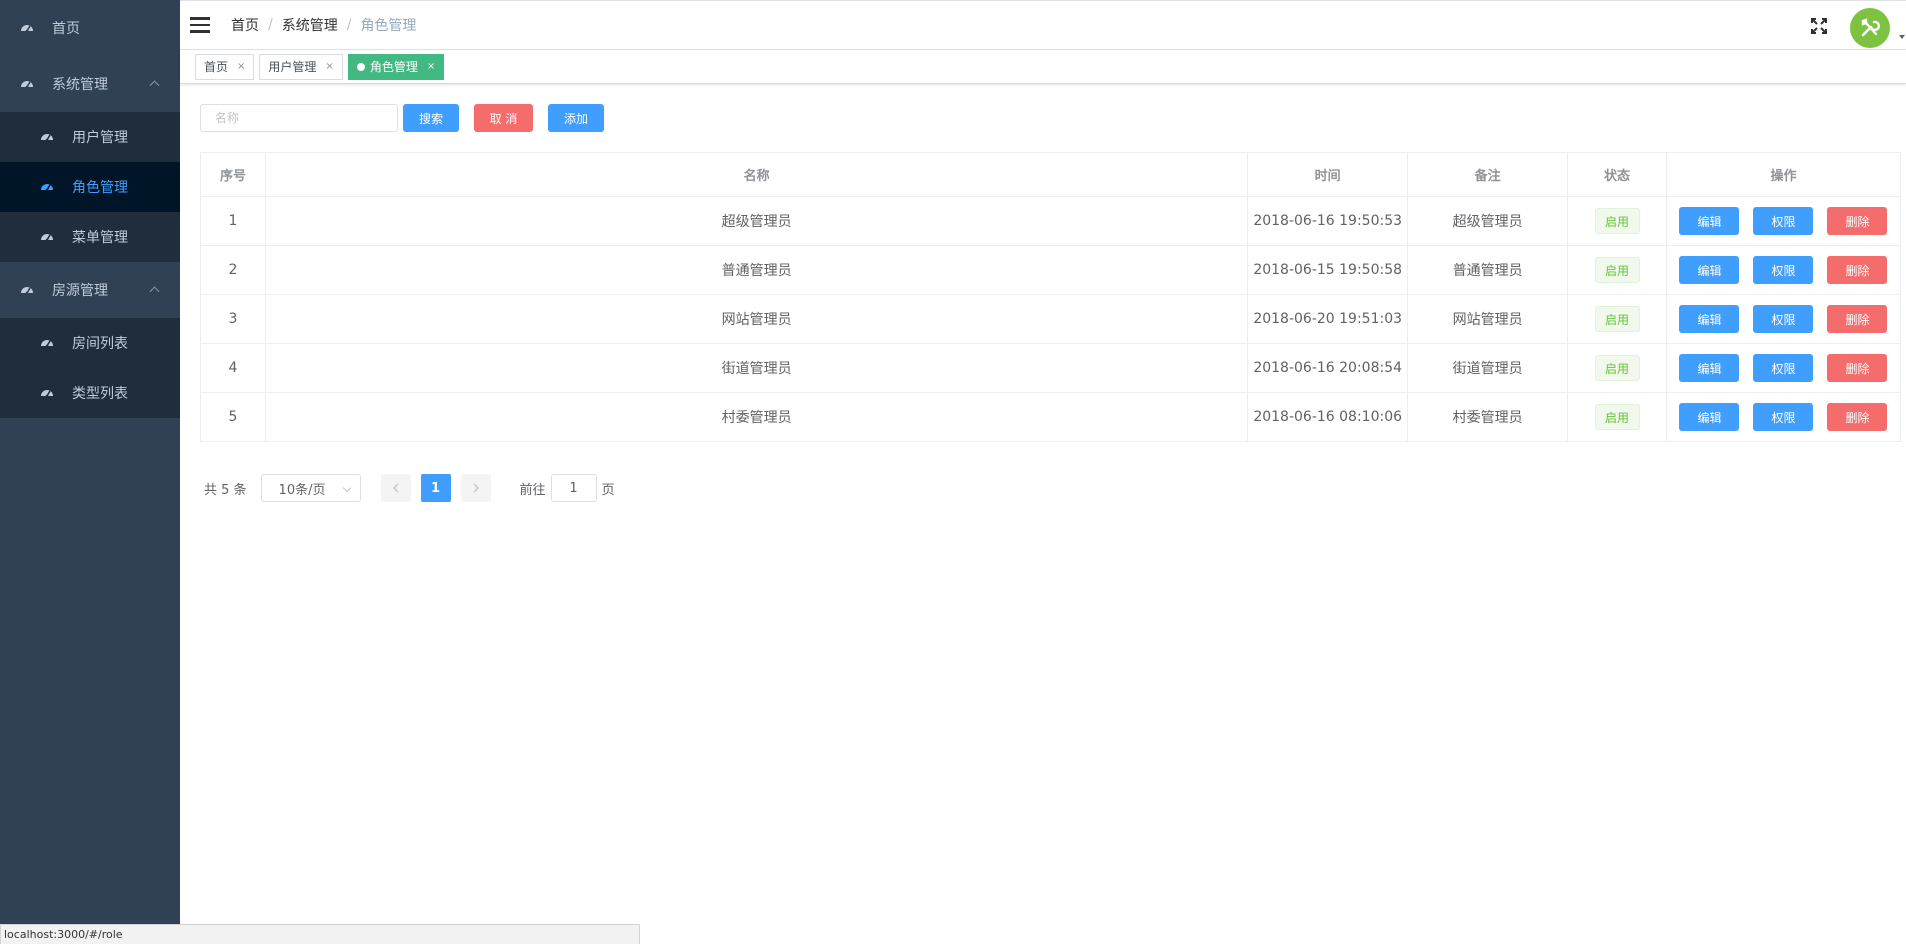  What do you see at coordinates (299, 118) in the screenshot?
I see `name-search-input` at bounding box center [299, 118].